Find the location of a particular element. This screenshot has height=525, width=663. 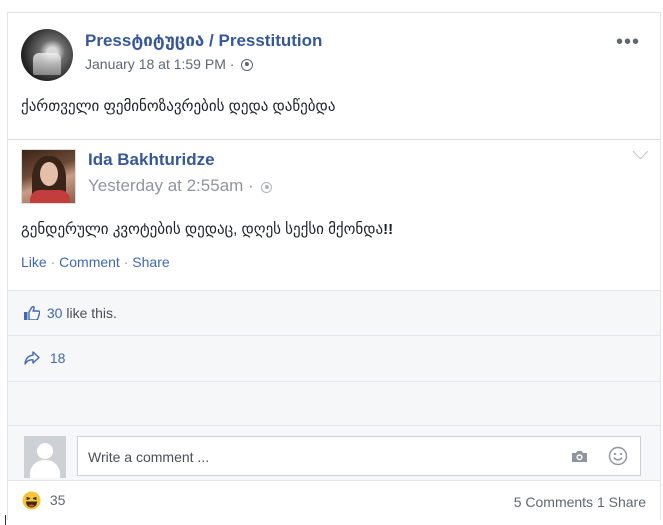

avatar-face is located at coordinates (49, 174).